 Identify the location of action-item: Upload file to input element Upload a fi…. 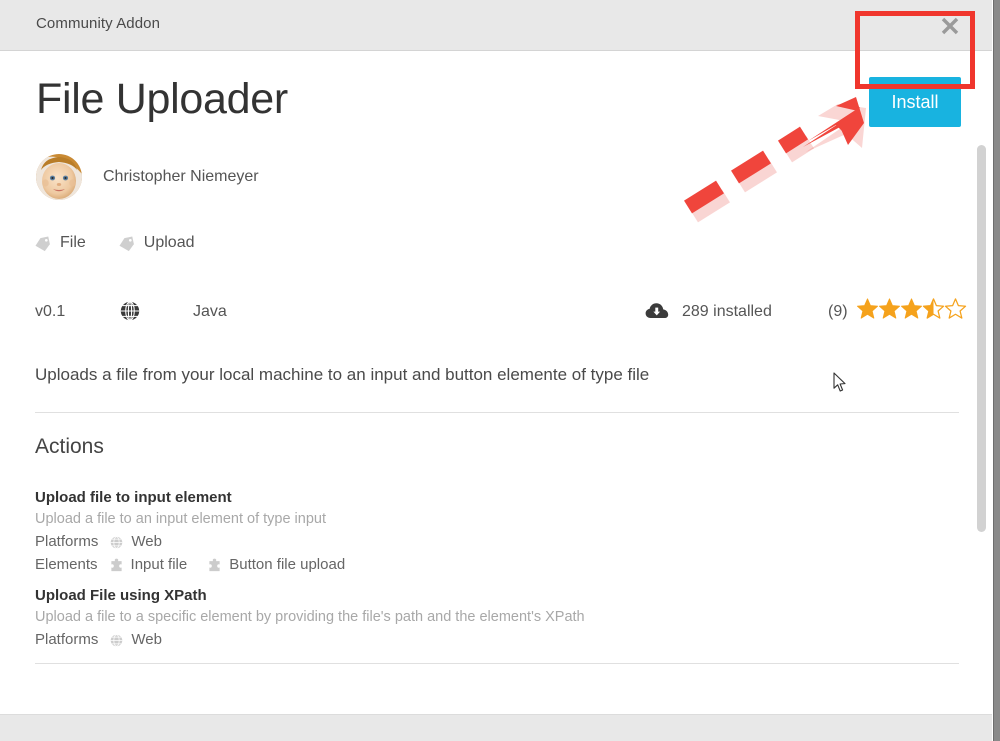
(495, 531).